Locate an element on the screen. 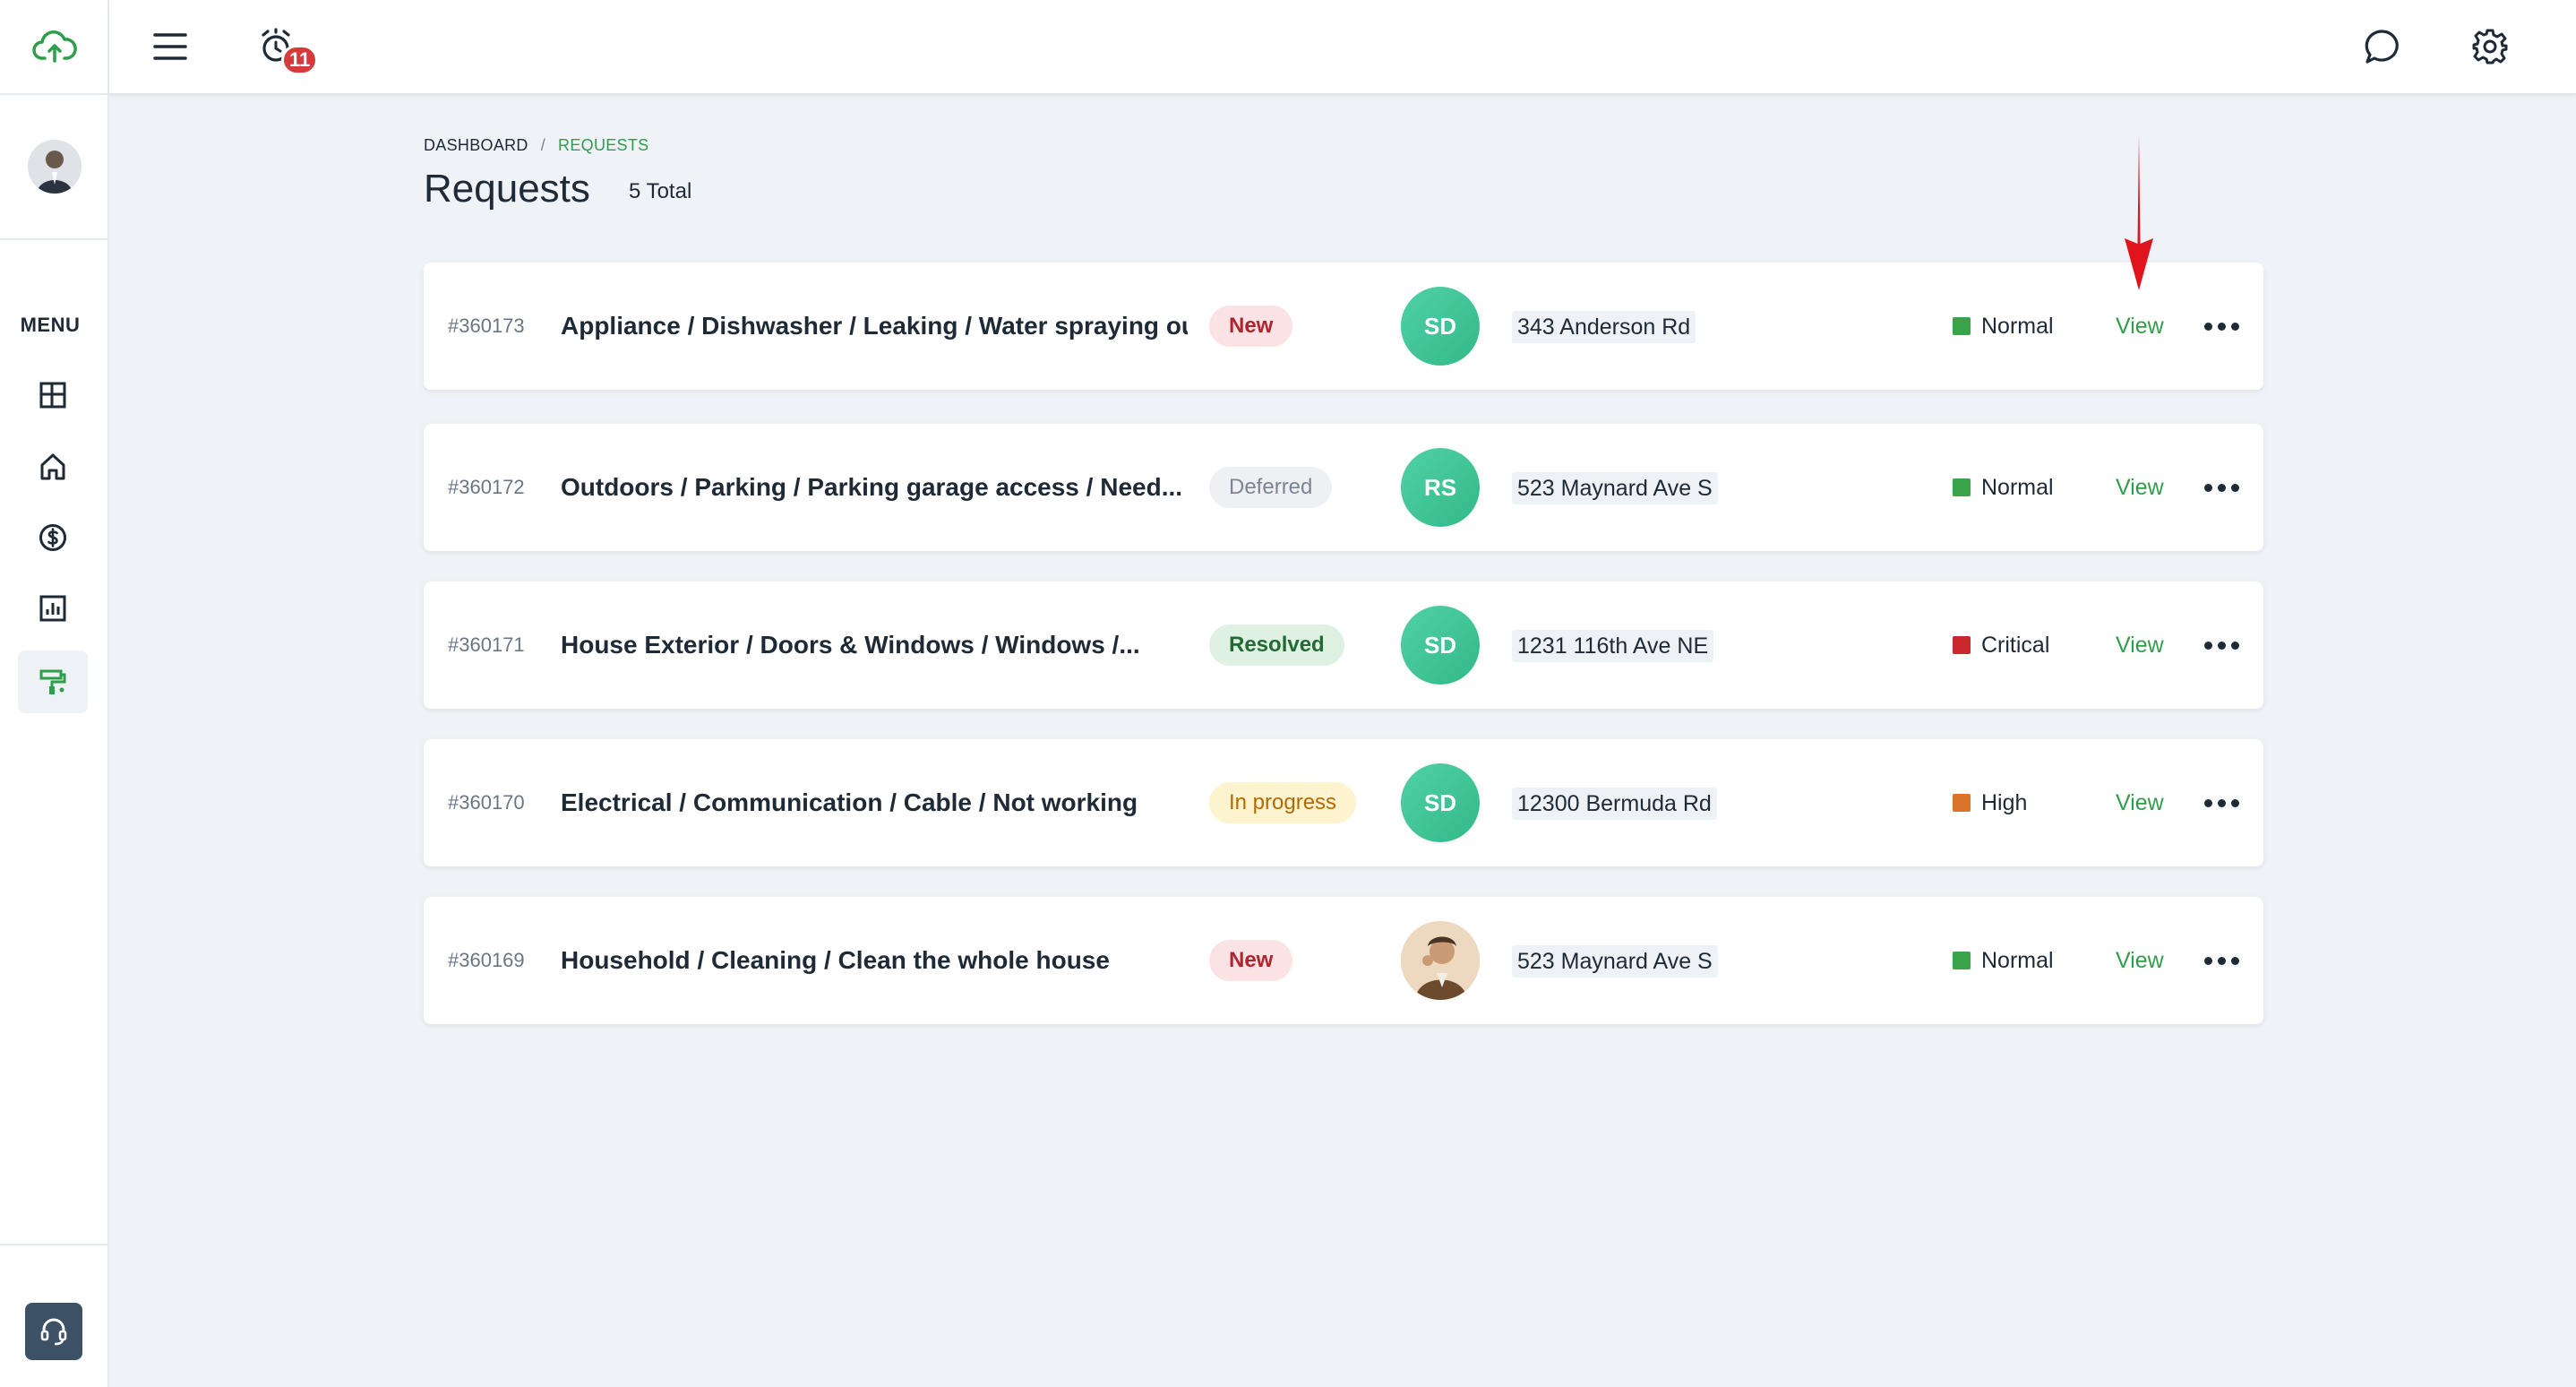 This screenshot has width=2576, height=1387. settings-button is located at coordinates (2490, 46).